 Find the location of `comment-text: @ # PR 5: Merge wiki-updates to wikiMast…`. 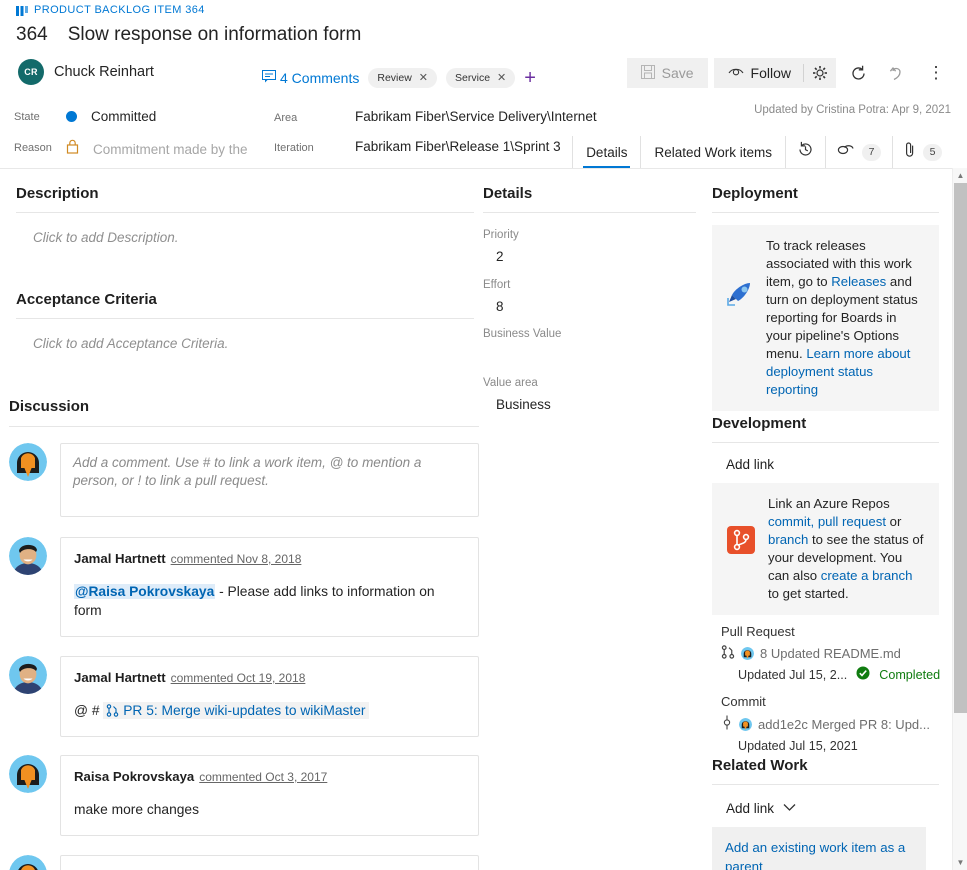

comment-text: @ # PR 5: Merge wiki-updates to wikiMast… is located at coordinates (269, 710).